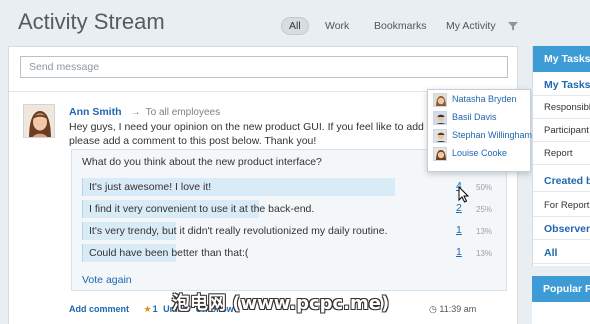 This screenshot has height=324, width=590. What do you see at coordinates (107, 280) in the screenshot?
I see `vote-again-link: Vote again` at bounding box center [107, 280].